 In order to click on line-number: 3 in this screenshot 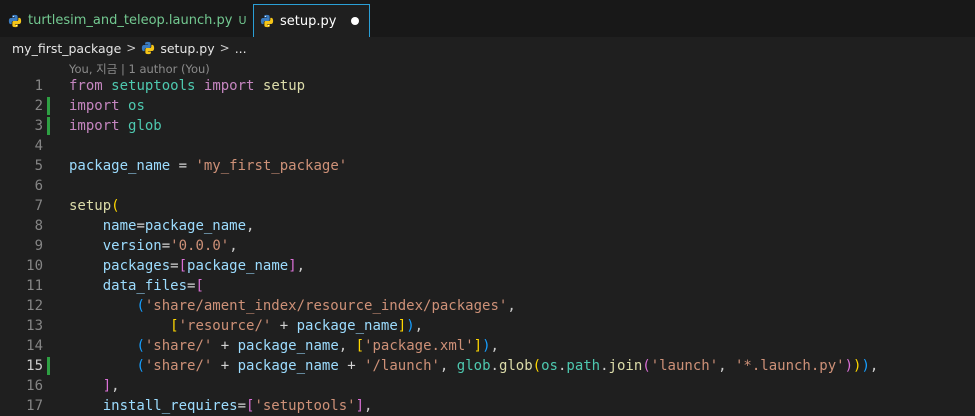, I will do `click(38, 126)`.